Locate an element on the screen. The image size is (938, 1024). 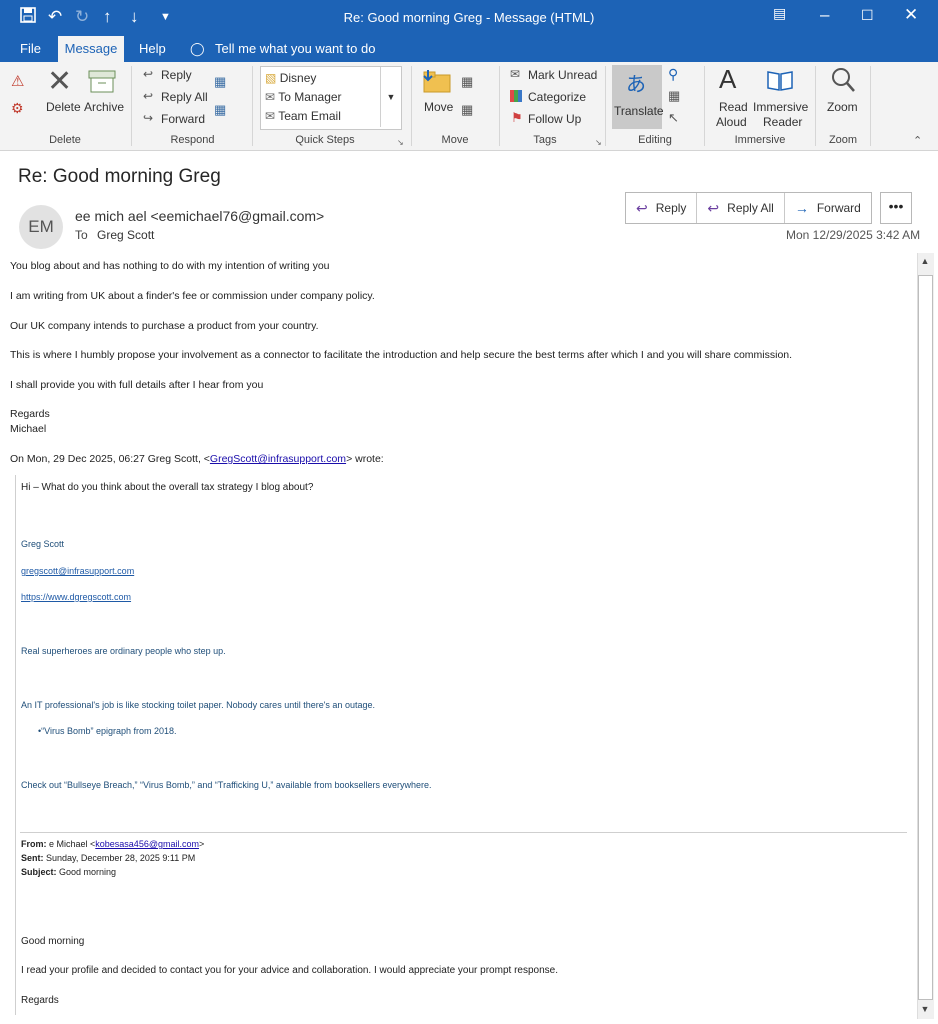
greg-email-link: GregScott@infrasupport.com is located at coordinates (278, 459).